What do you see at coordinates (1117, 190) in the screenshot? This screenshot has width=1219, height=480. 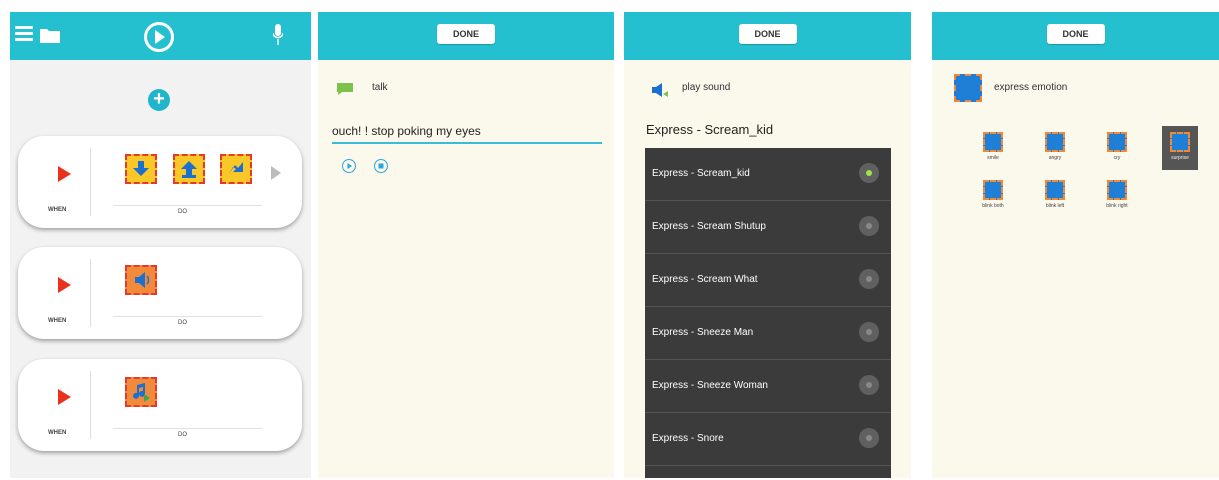 I see `blink-right-icon` at bounding box center [1117, 190].